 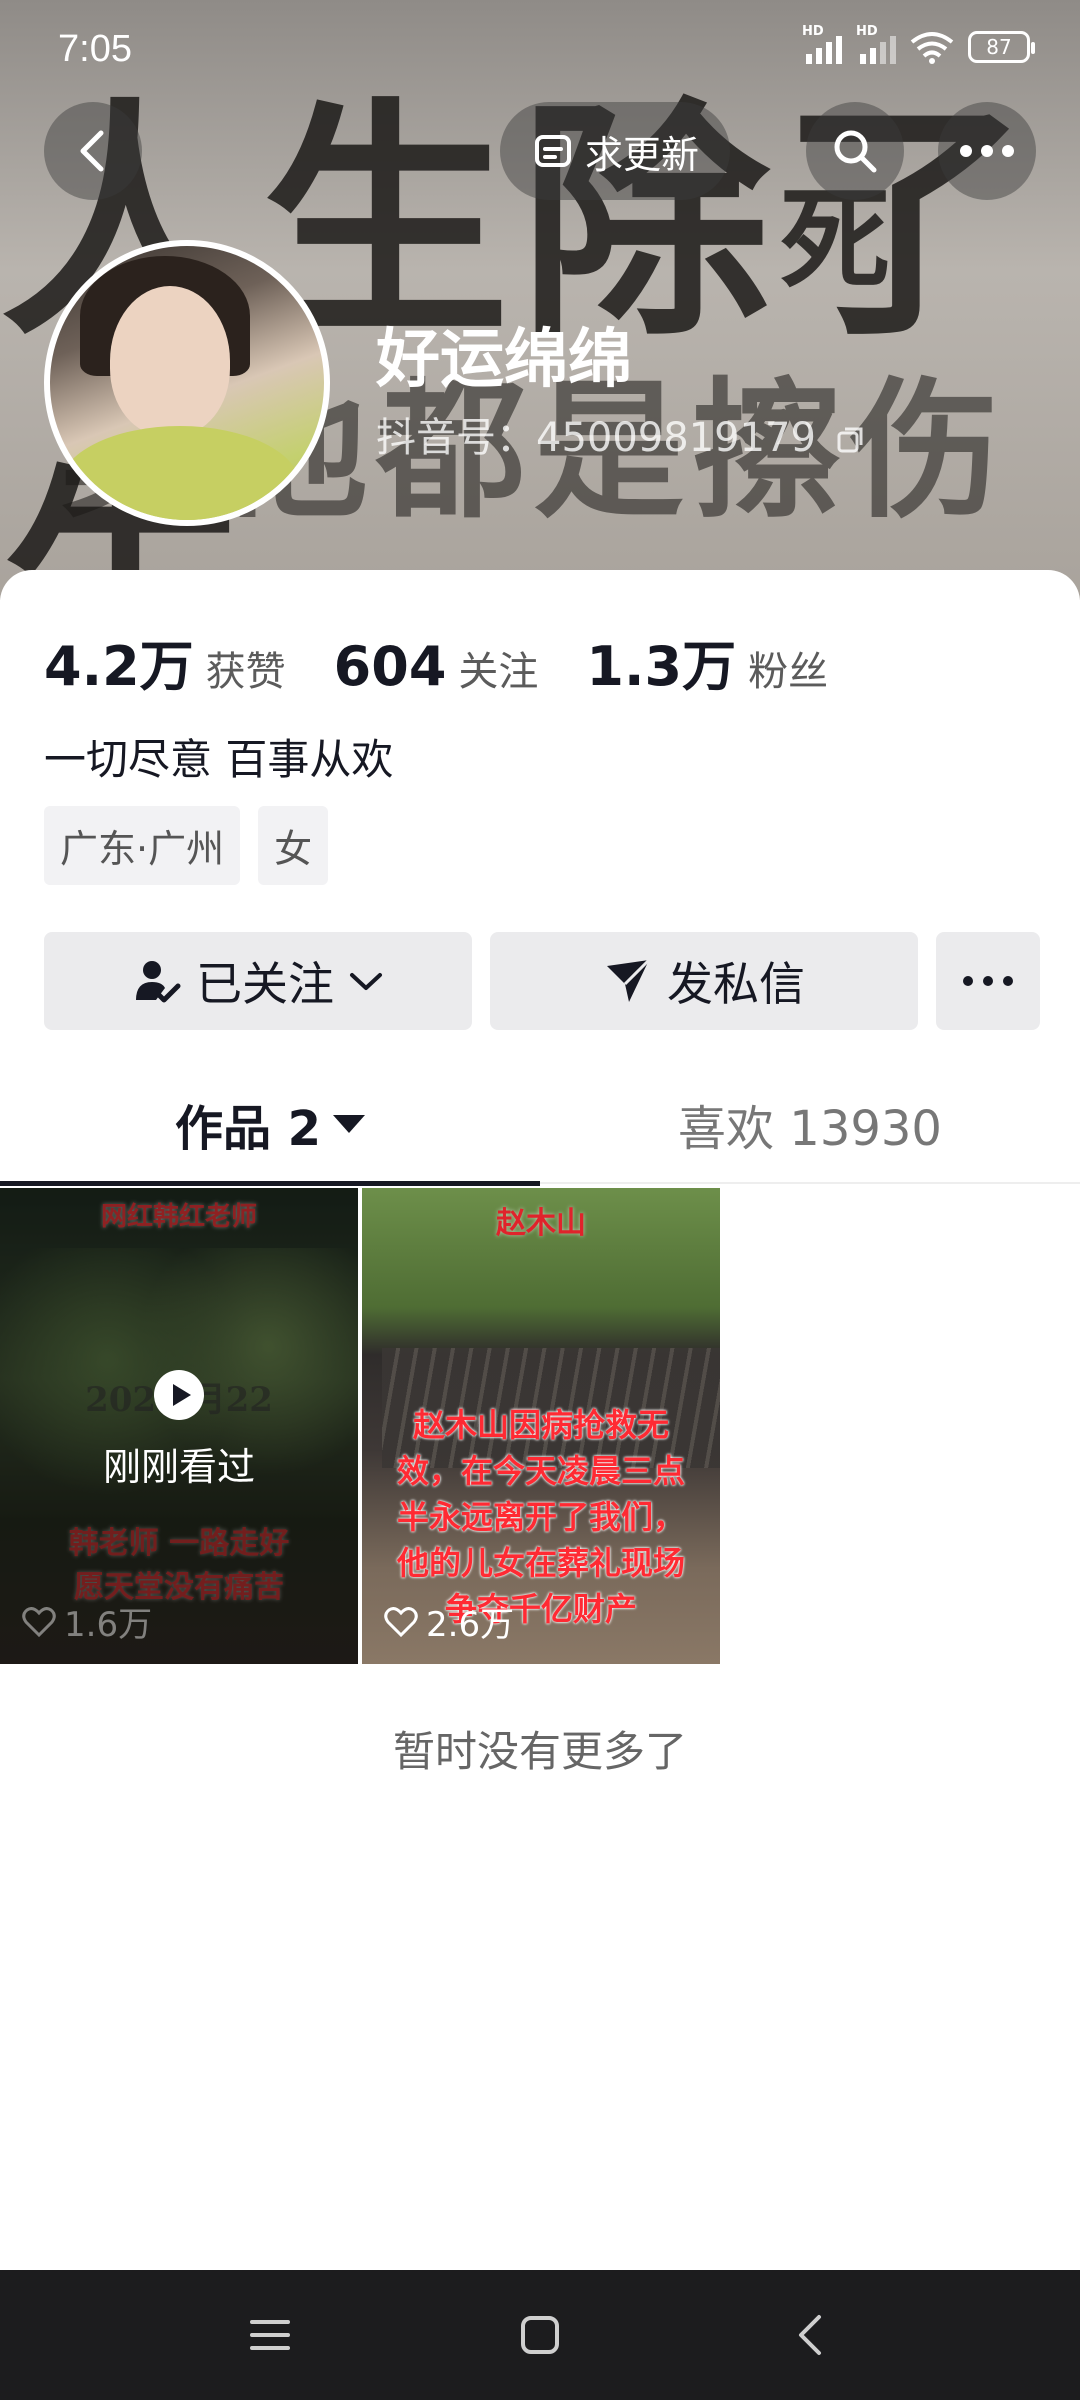 I want to click on following-button: 已关注, so click(x=258, y=981).